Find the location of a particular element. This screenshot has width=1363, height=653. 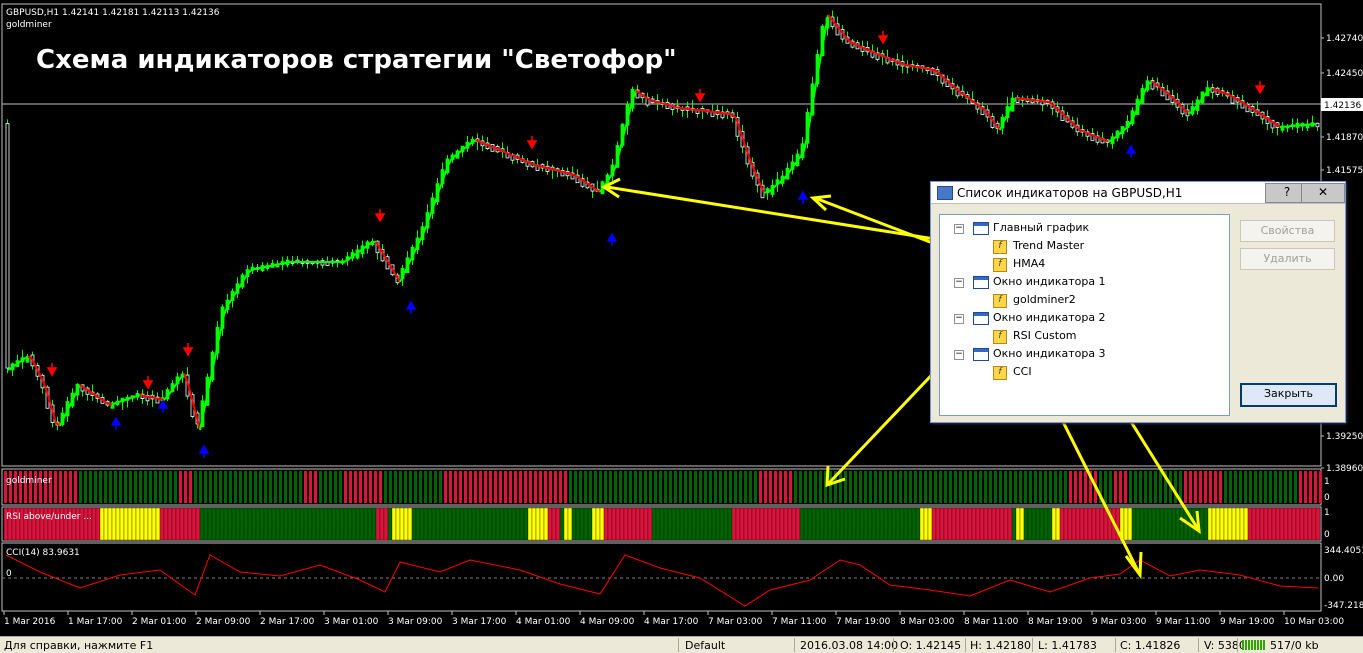

time-tick-label: 2 Mar 01:00 is located at coordinates (159, 622).